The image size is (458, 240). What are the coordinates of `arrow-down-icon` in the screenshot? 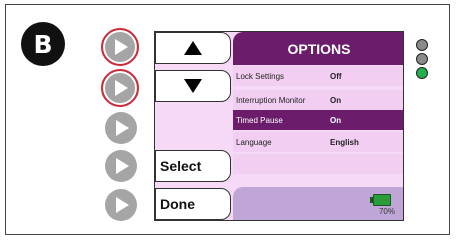 It's located at (193, 86).